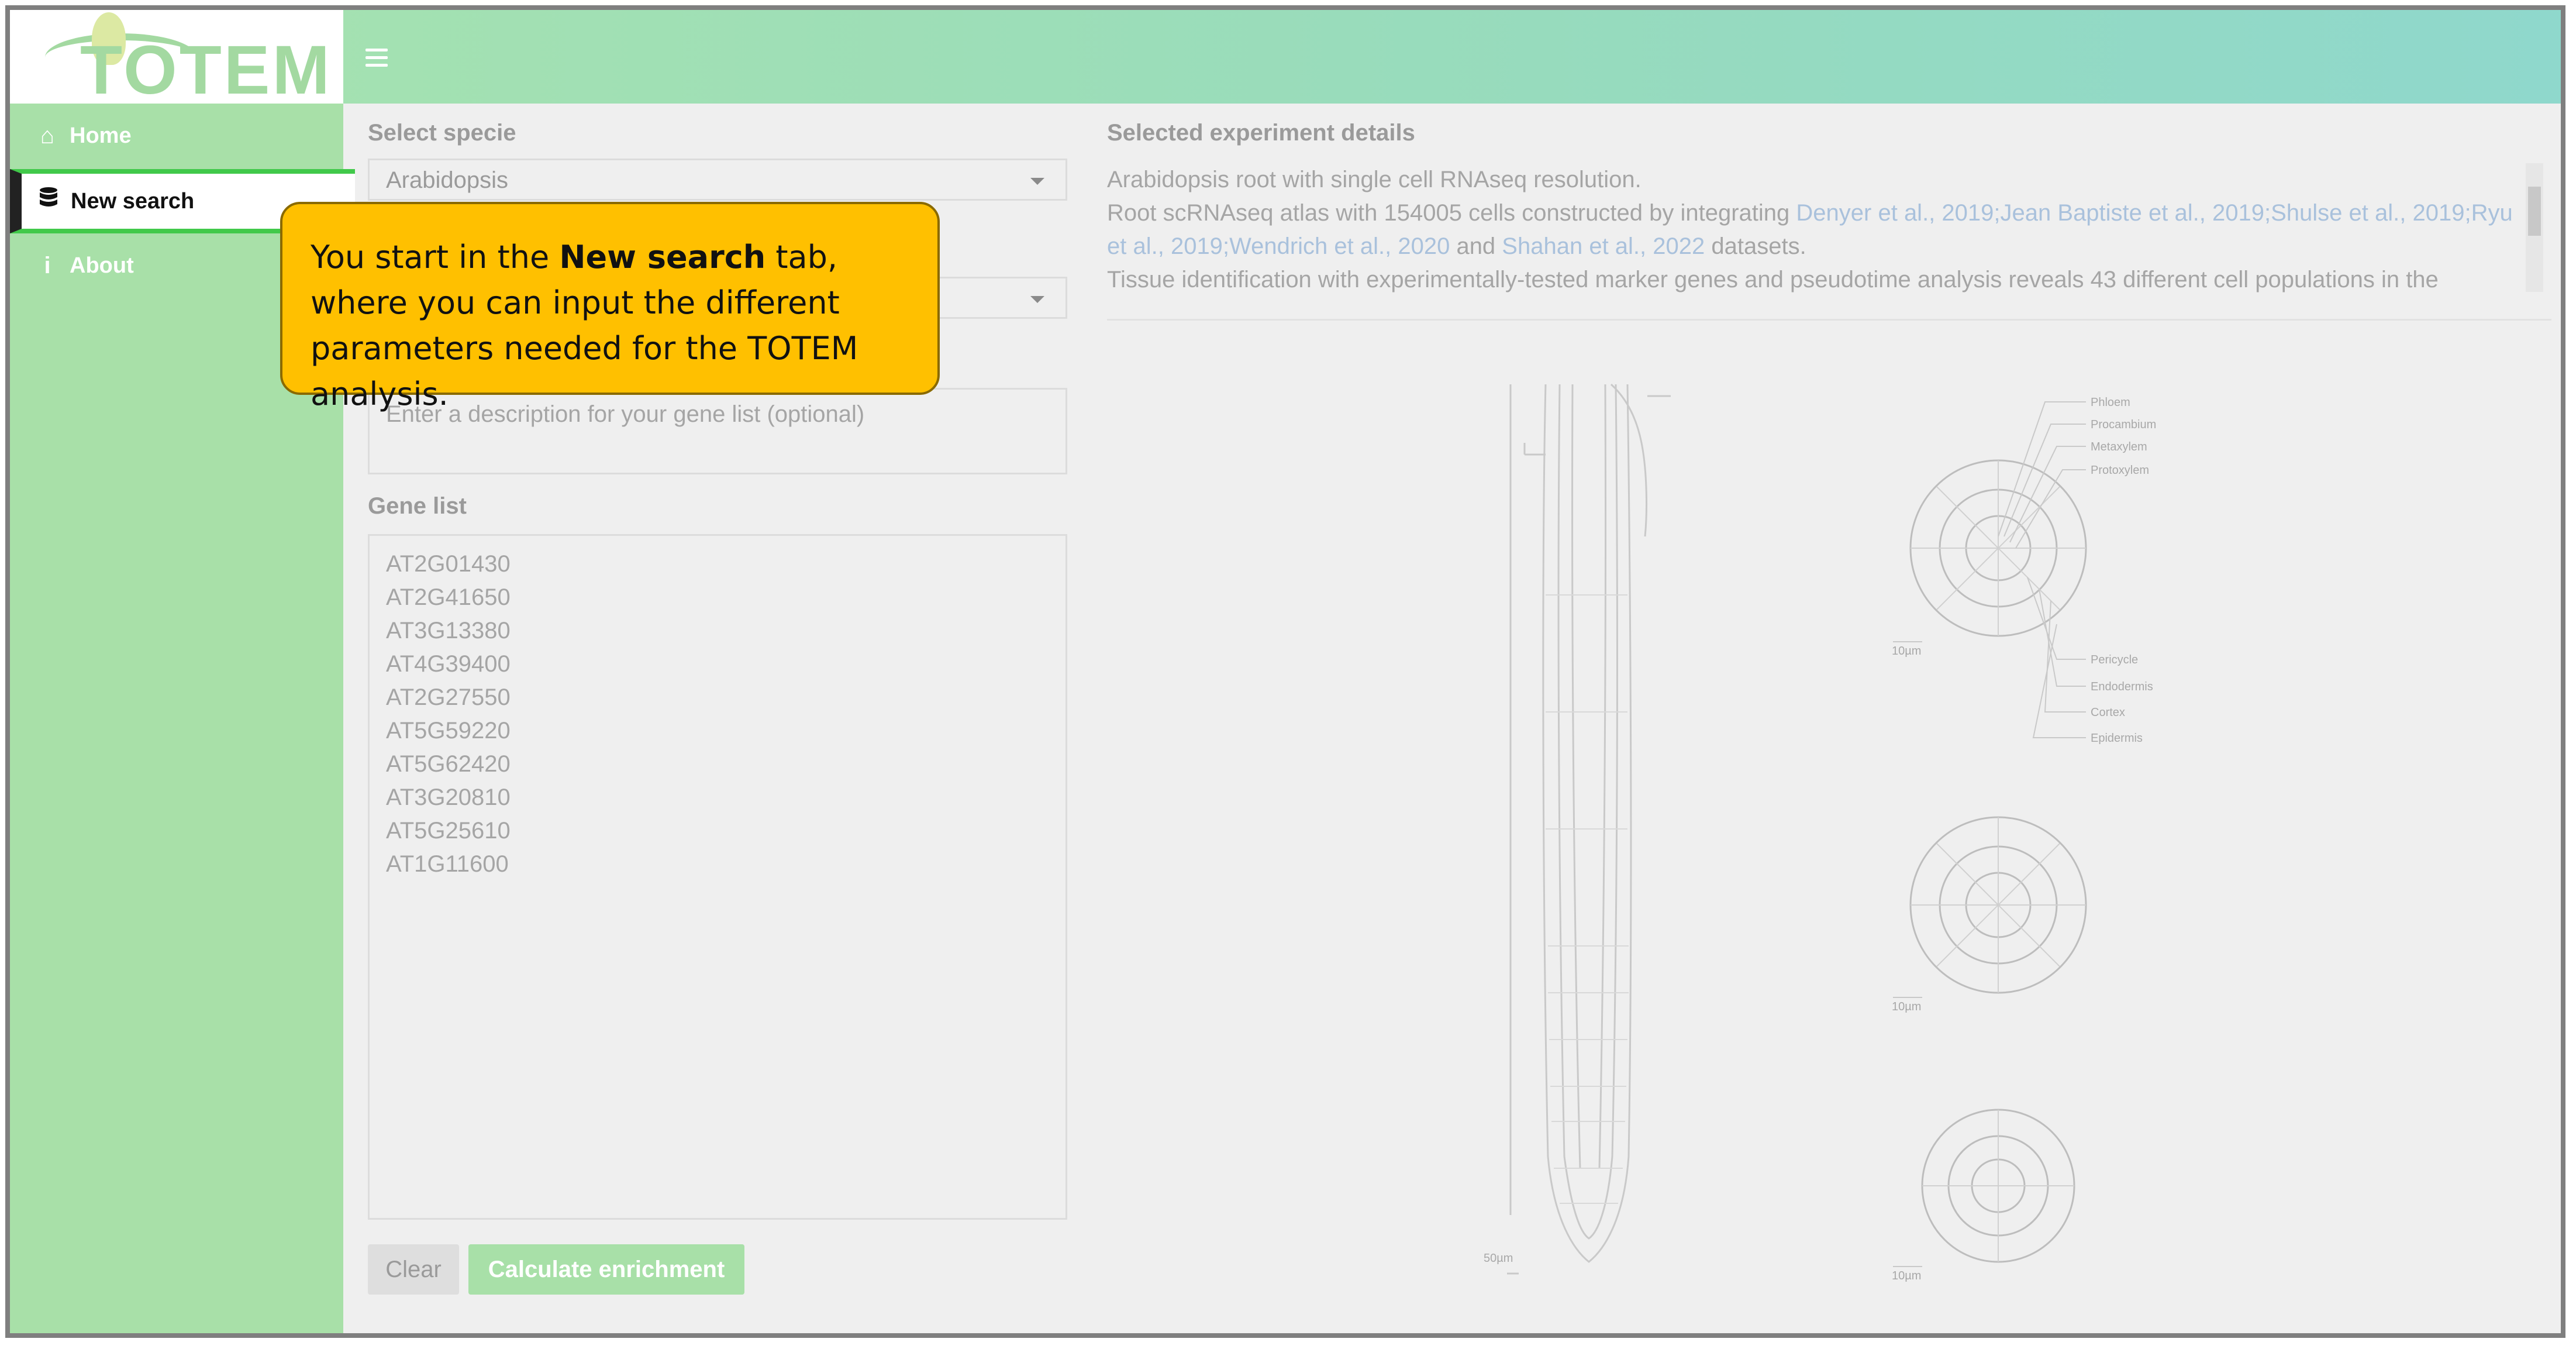 The width and height of the screenshot is (2576, 1349). What do you see at coordinates (1604, 246) in the screenshot?
I see `reference-link: Shahan et al., 2022` at bounding box center [1604, 246].